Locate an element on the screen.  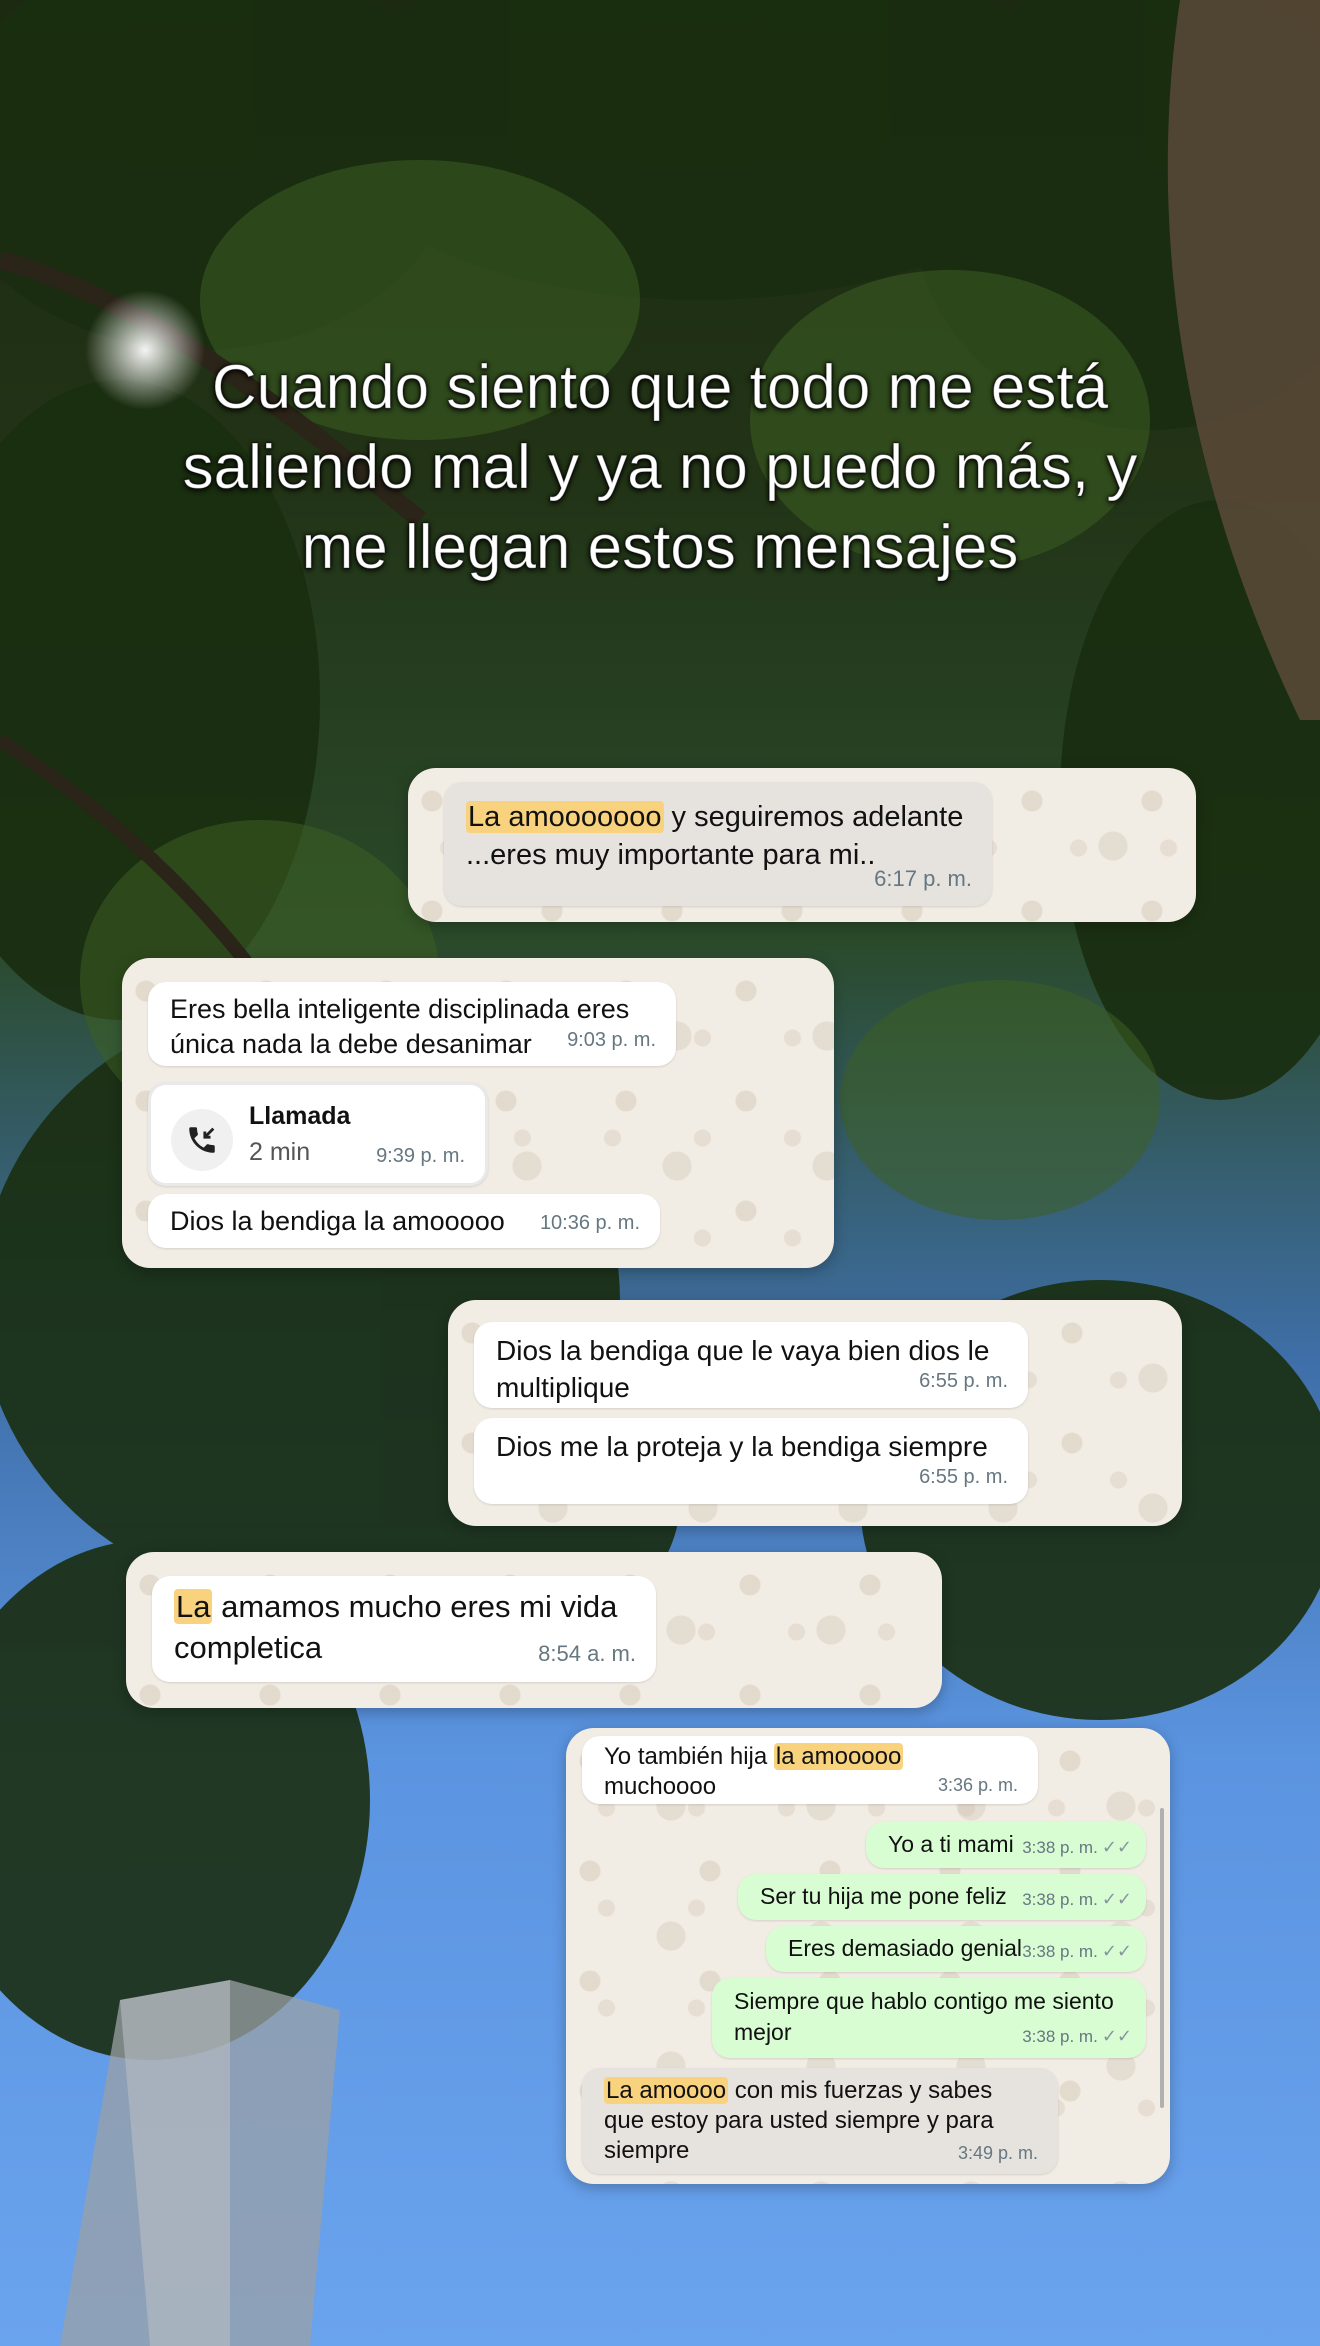
message-text: muchoooo is located at coordinates (660, 1786).